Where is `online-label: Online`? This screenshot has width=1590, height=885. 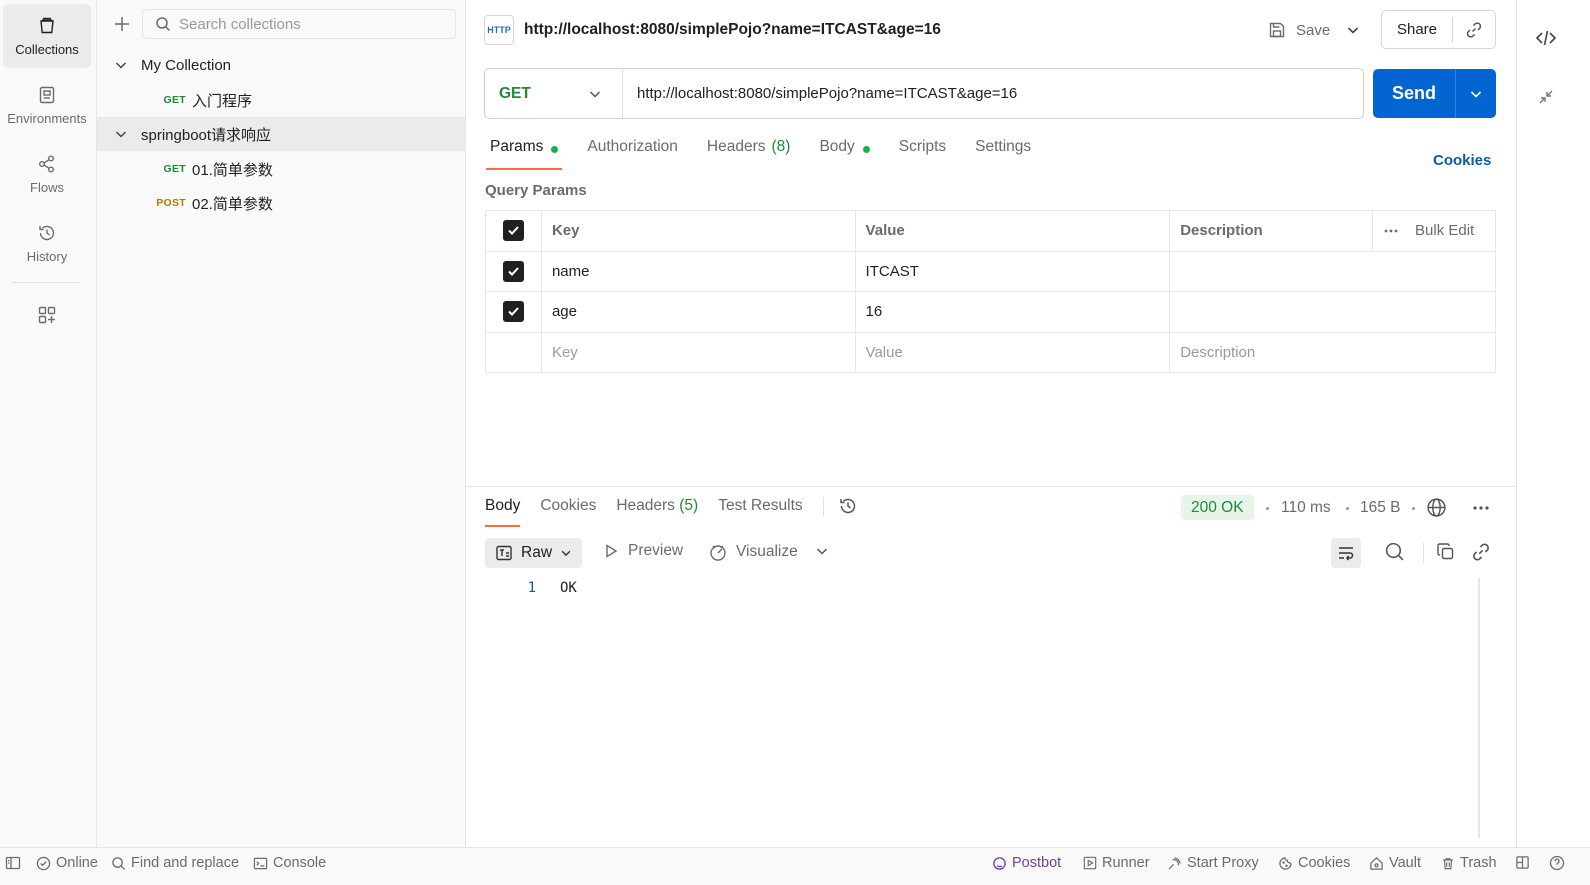
online-label: Online is located at coordinates (77, 863).